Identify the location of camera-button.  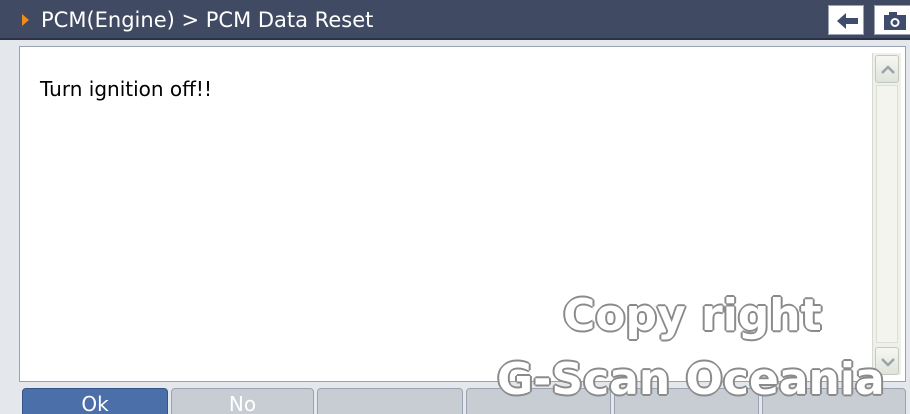
(892, 20).